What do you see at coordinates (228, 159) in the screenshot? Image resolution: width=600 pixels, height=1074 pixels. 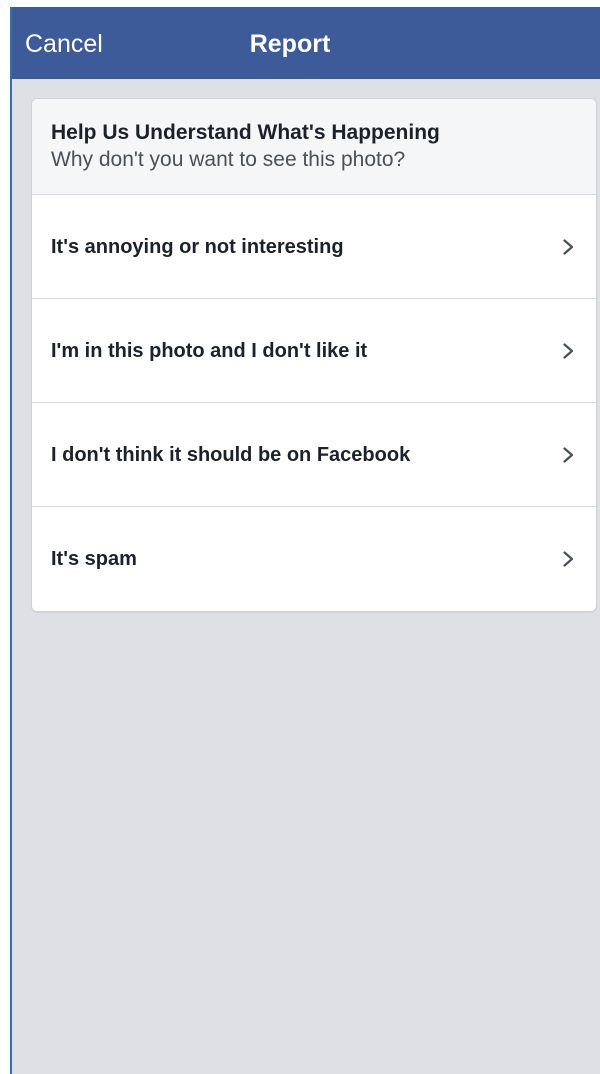 I see `card-subtitle: Why don't you want to see this photo?` at bounding box center [228, 159].